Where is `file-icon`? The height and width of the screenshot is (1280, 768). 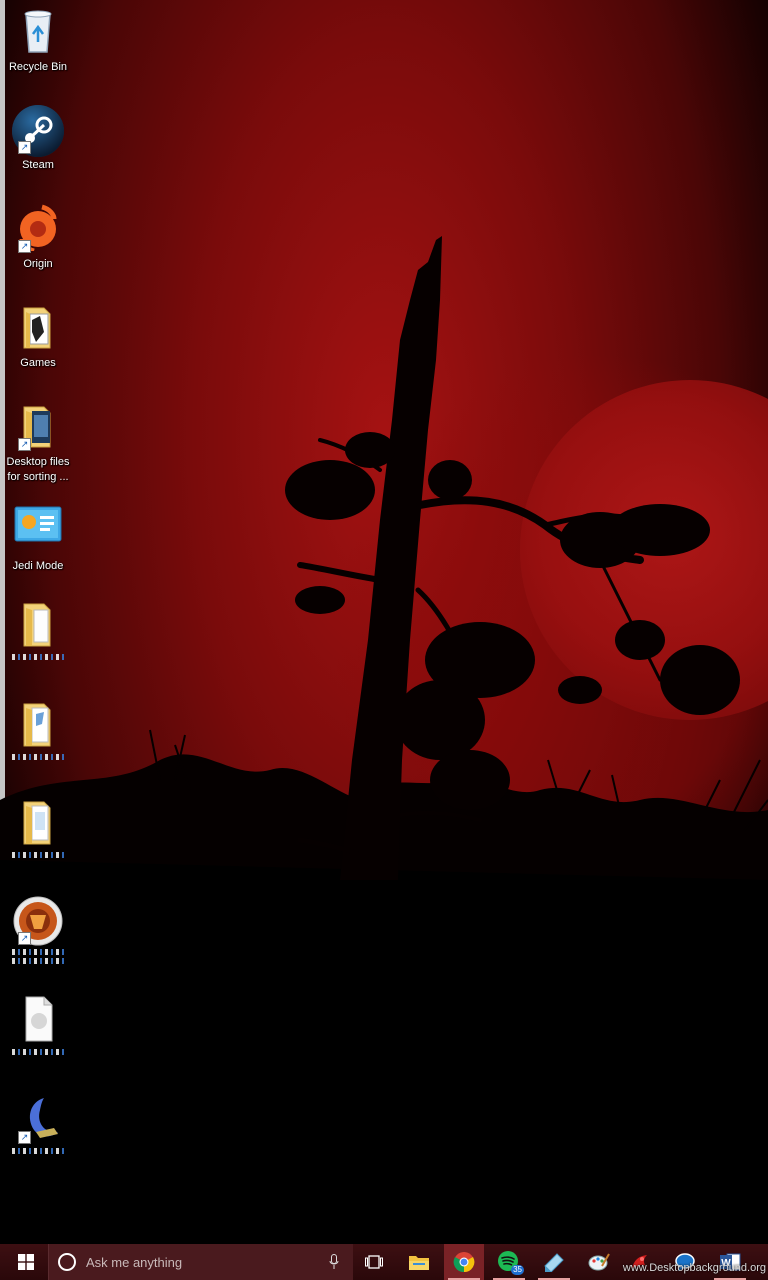
file-icon is located at coordinates (38, 1019).